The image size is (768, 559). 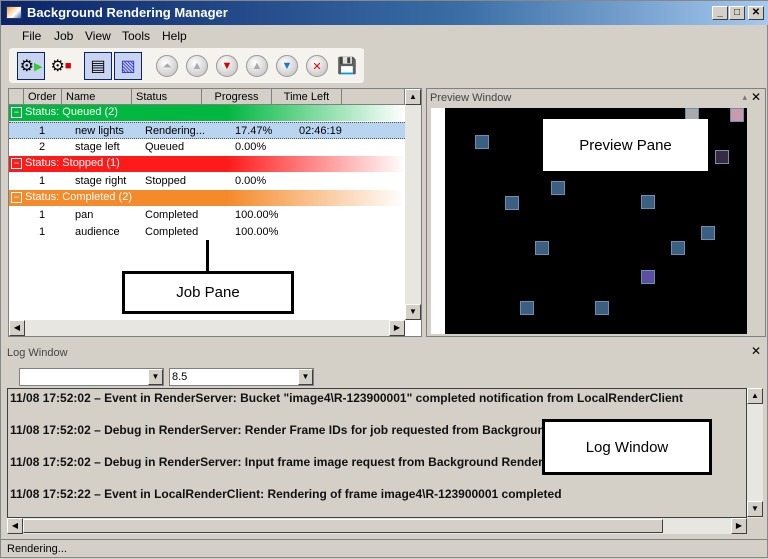 I want to click on save-image-icon: 💾, so click(x=347, y=66).